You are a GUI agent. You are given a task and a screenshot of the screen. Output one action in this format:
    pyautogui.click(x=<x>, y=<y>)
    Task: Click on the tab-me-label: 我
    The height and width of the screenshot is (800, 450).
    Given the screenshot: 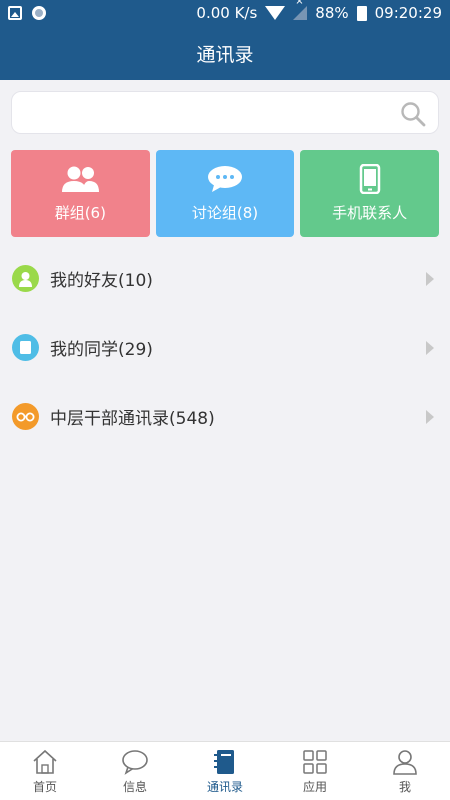 What is the action you would take?
    pyautogui.click(x=404, y=787)
    